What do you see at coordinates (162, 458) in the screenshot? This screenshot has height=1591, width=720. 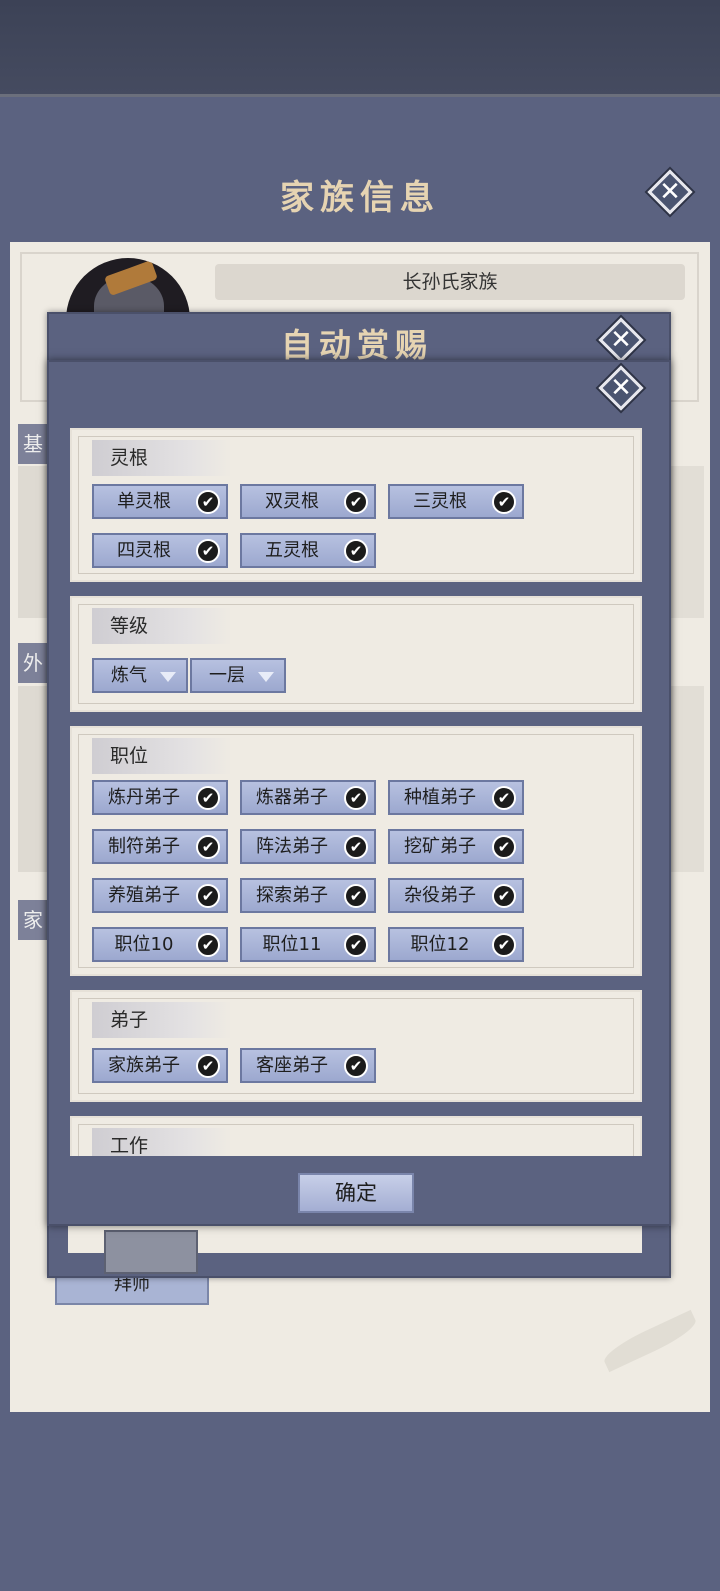 I see `section-title: 灵根` at bounding box center [162, 458].